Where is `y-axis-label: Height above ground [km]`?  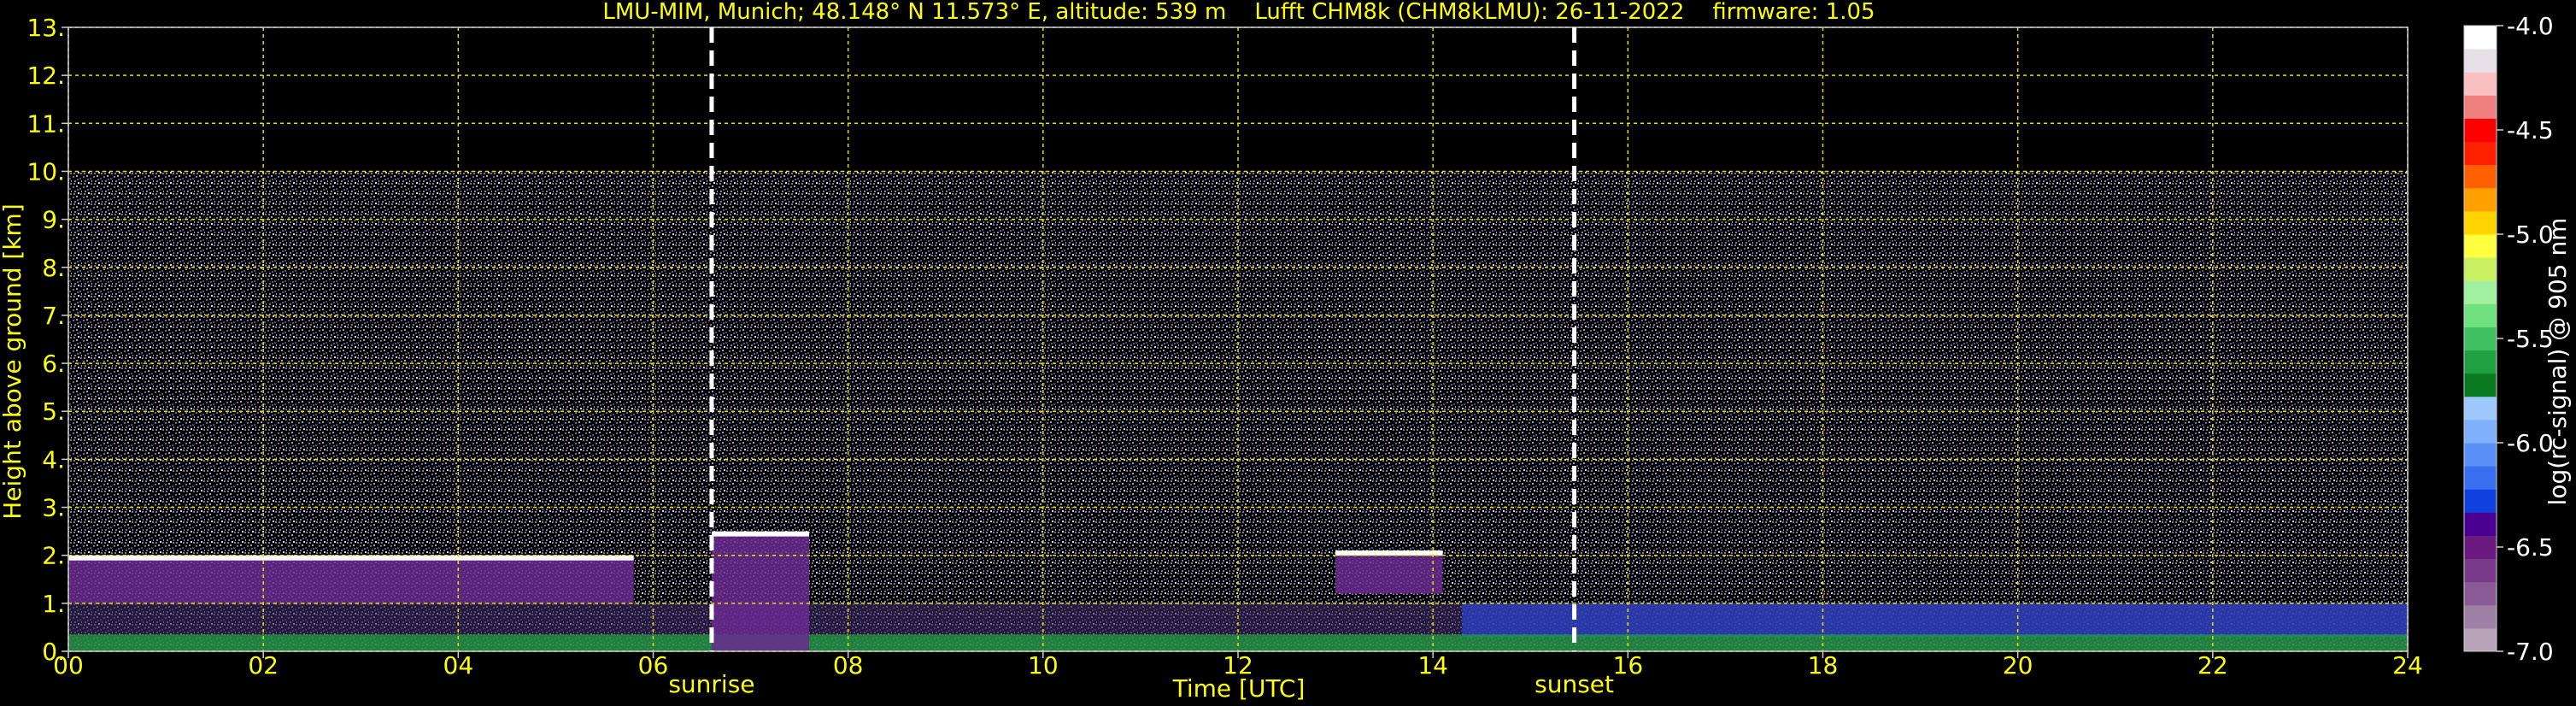 y-axis-label: Height above ground [km] is located at coordinates (13, 361).